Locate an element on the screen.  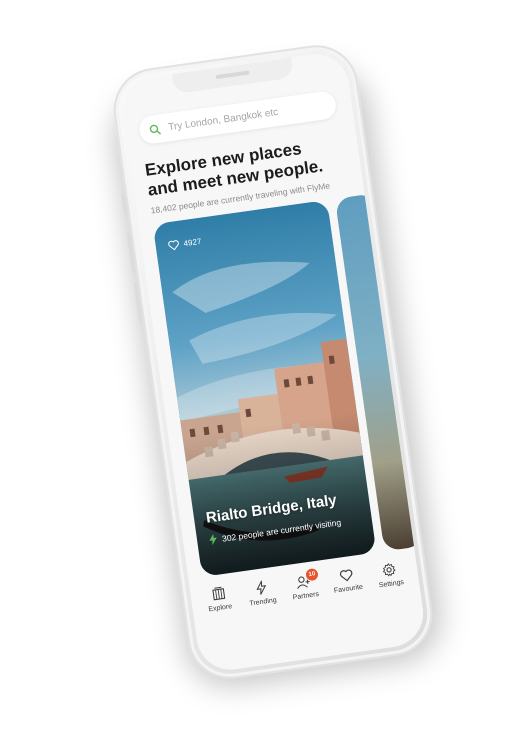
tab-explore-label: Explore is located at coordinates (220, 608).